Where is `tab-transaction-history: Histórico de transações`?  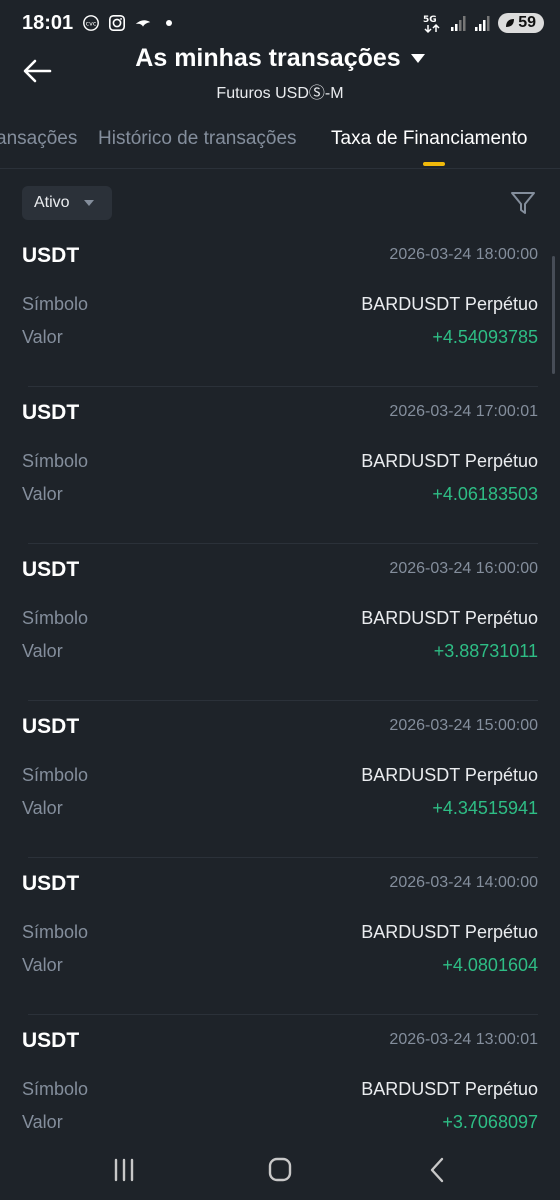
tab-transaction-history: Histórico de transações is located at coordinates (197, 139).